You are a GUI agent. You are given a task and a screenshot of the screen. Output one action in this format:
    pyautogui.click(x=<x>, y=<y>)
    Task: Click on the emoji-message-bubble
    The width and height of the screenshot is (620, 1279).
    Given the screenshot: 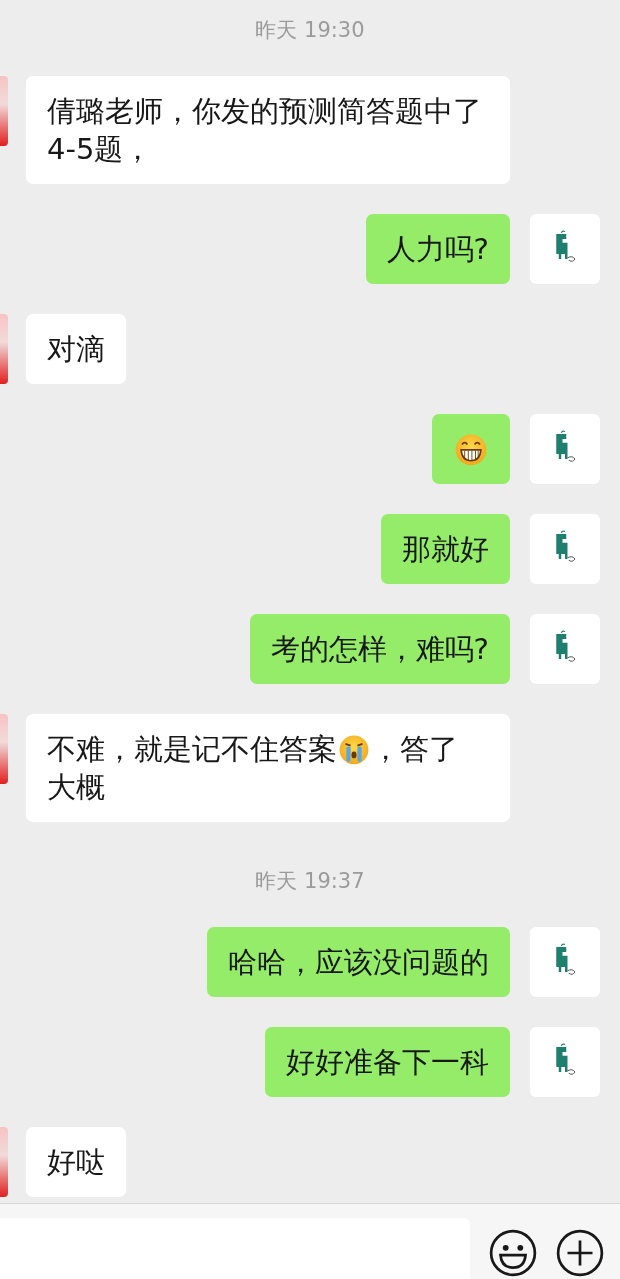 What is the action you would take?
    pyautogui.click(x=471, y=449)
    